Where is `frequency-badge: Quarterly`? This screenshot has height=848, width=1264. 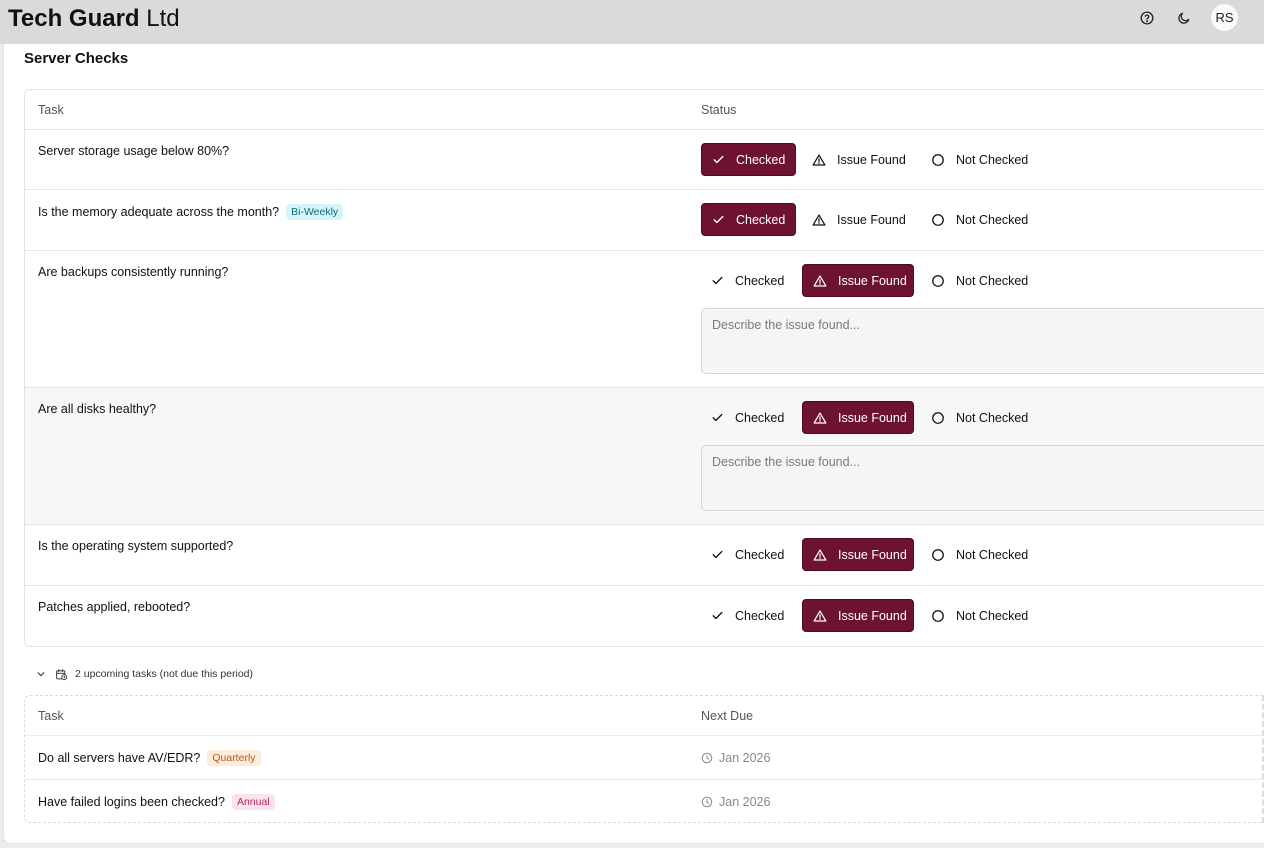 frequency-badge: Quarterly is located at coordinates (234, 758).